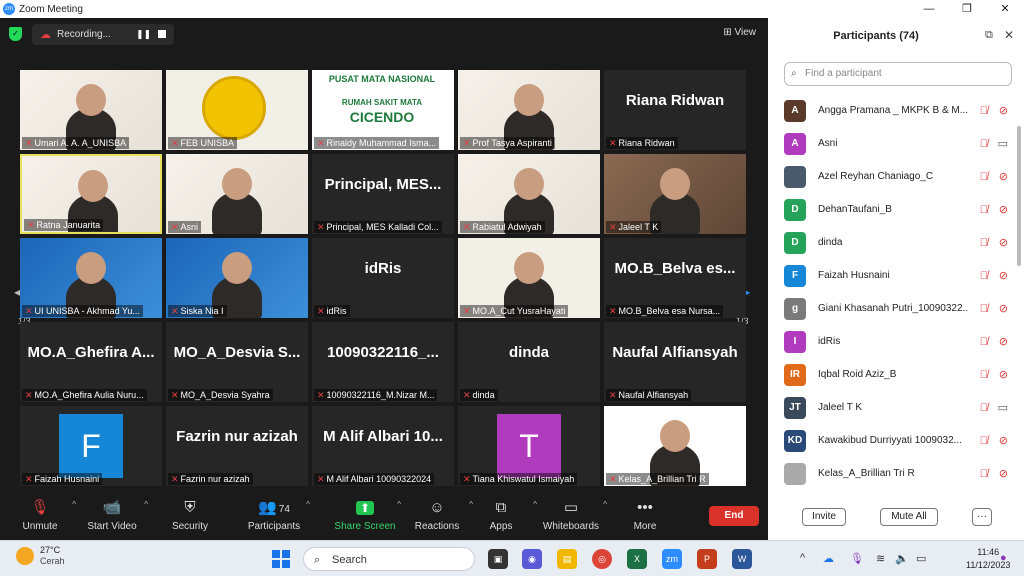  Describe the element at coordinates (897, 110) in the screenshot. I see `participant-list-item: A Angga Pramana _ MKPK B & M... 🎙̸ ⊘` at that location.